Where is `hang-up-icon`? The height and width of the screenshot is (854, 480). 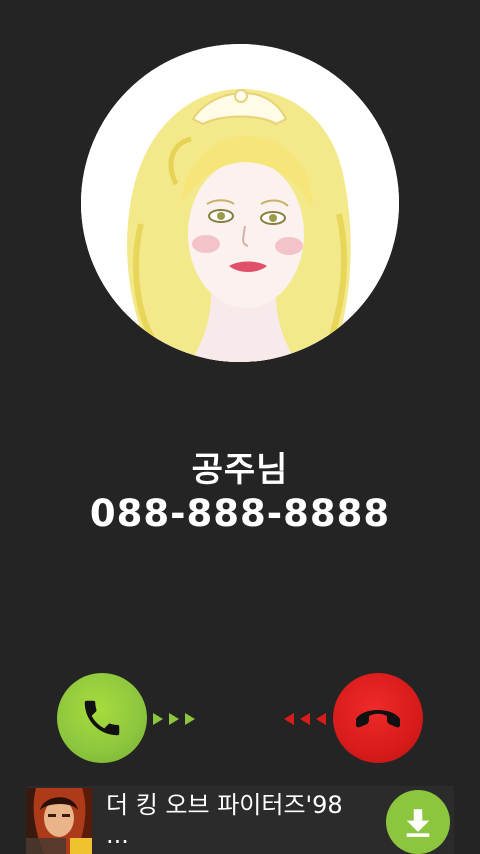
hang-up-icon is located at coordinates (378, 719).